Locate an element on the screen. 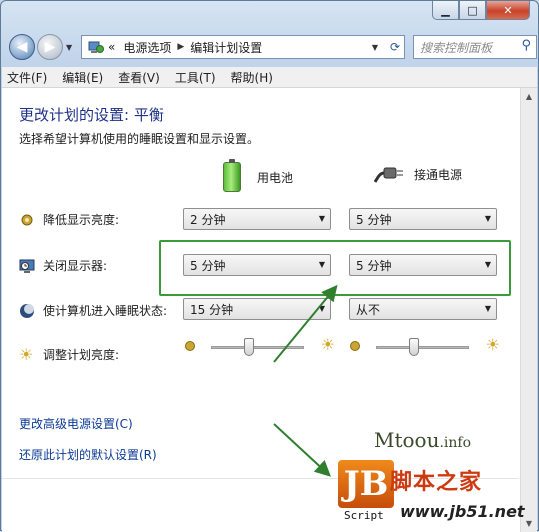 The image size is (539, 532). setting-label: 关闭显示器: is located at coordinates (75, 266).